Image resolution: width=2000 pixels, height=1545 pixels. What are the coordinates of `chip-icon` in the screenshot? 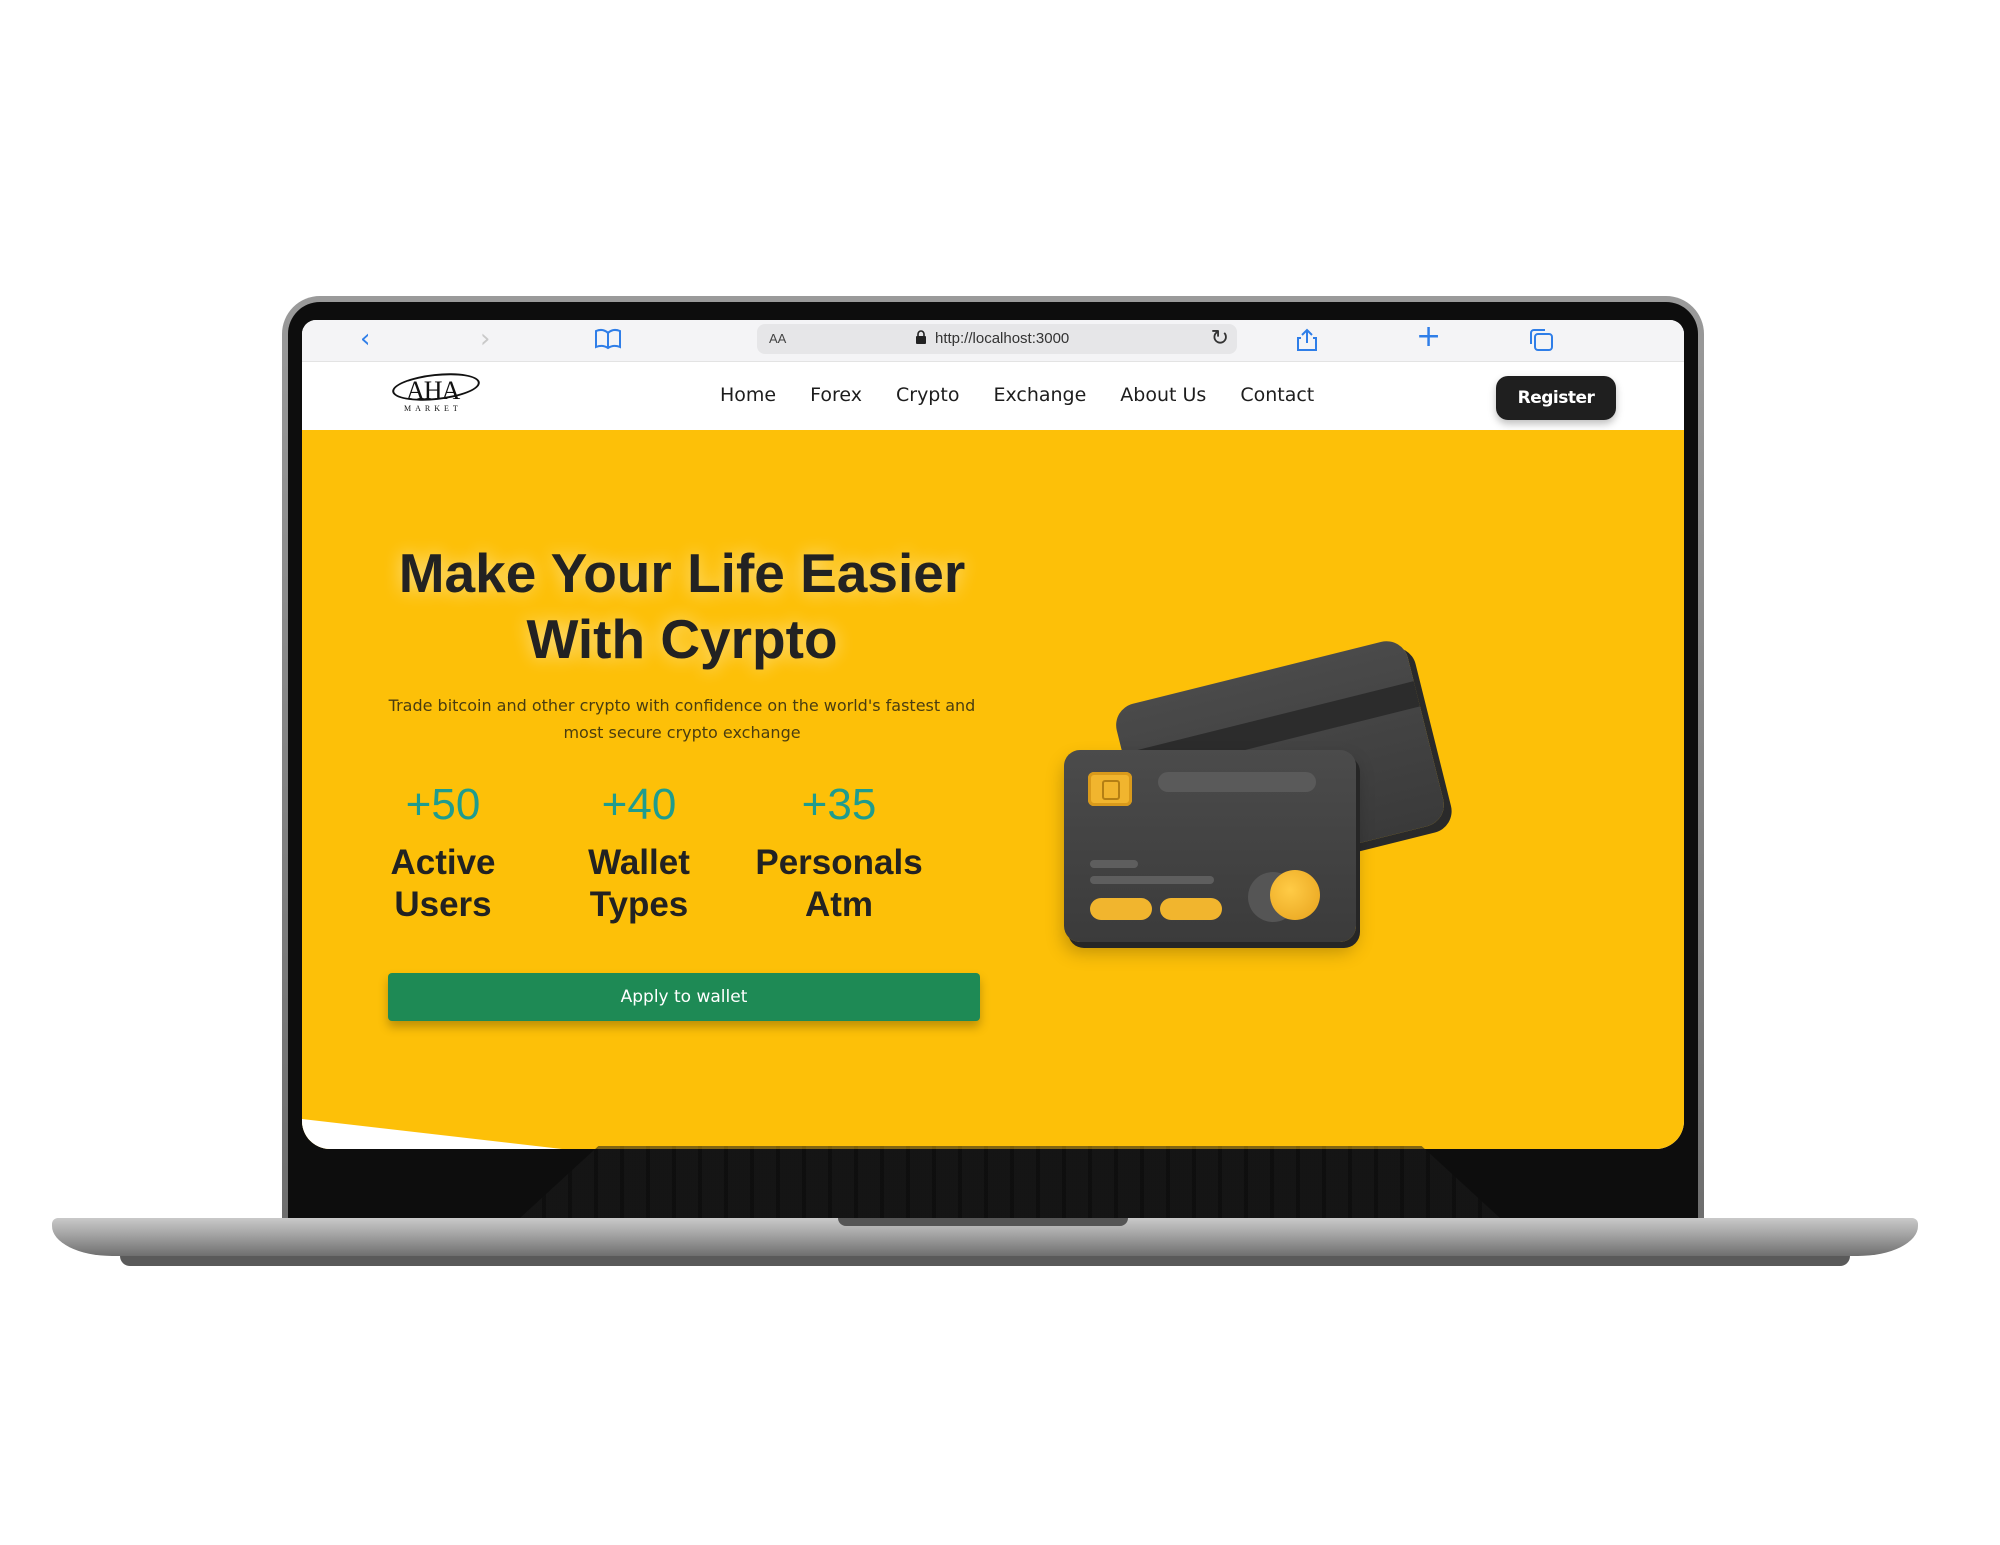 It's located at (1110, 789).